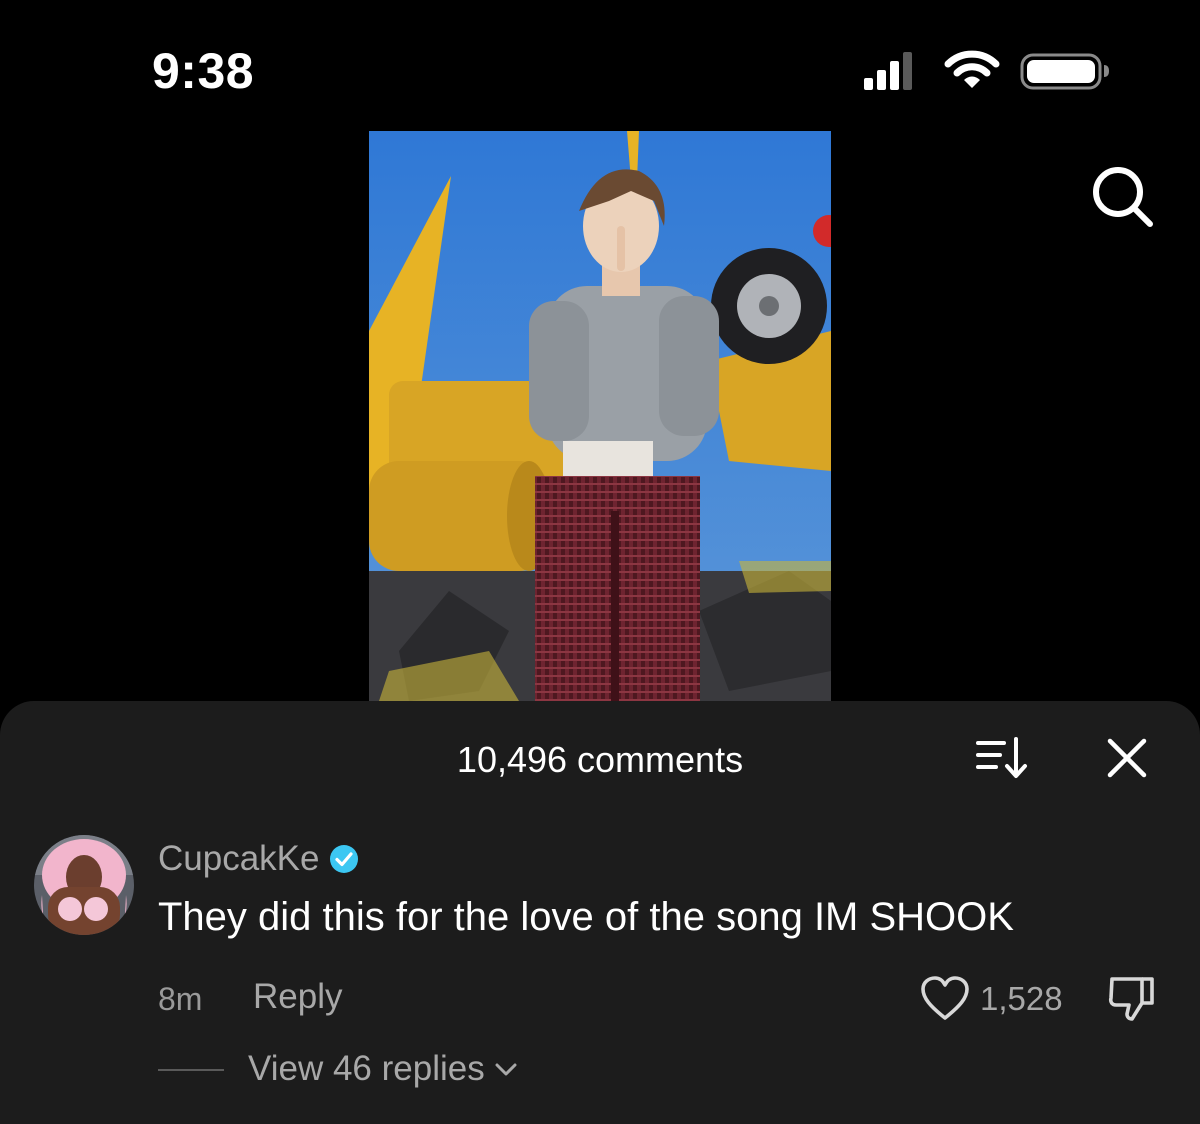 Image resolution: width=1200 pixels, height=1124 pixels. I want to click on search-button, so click(1123, 197).